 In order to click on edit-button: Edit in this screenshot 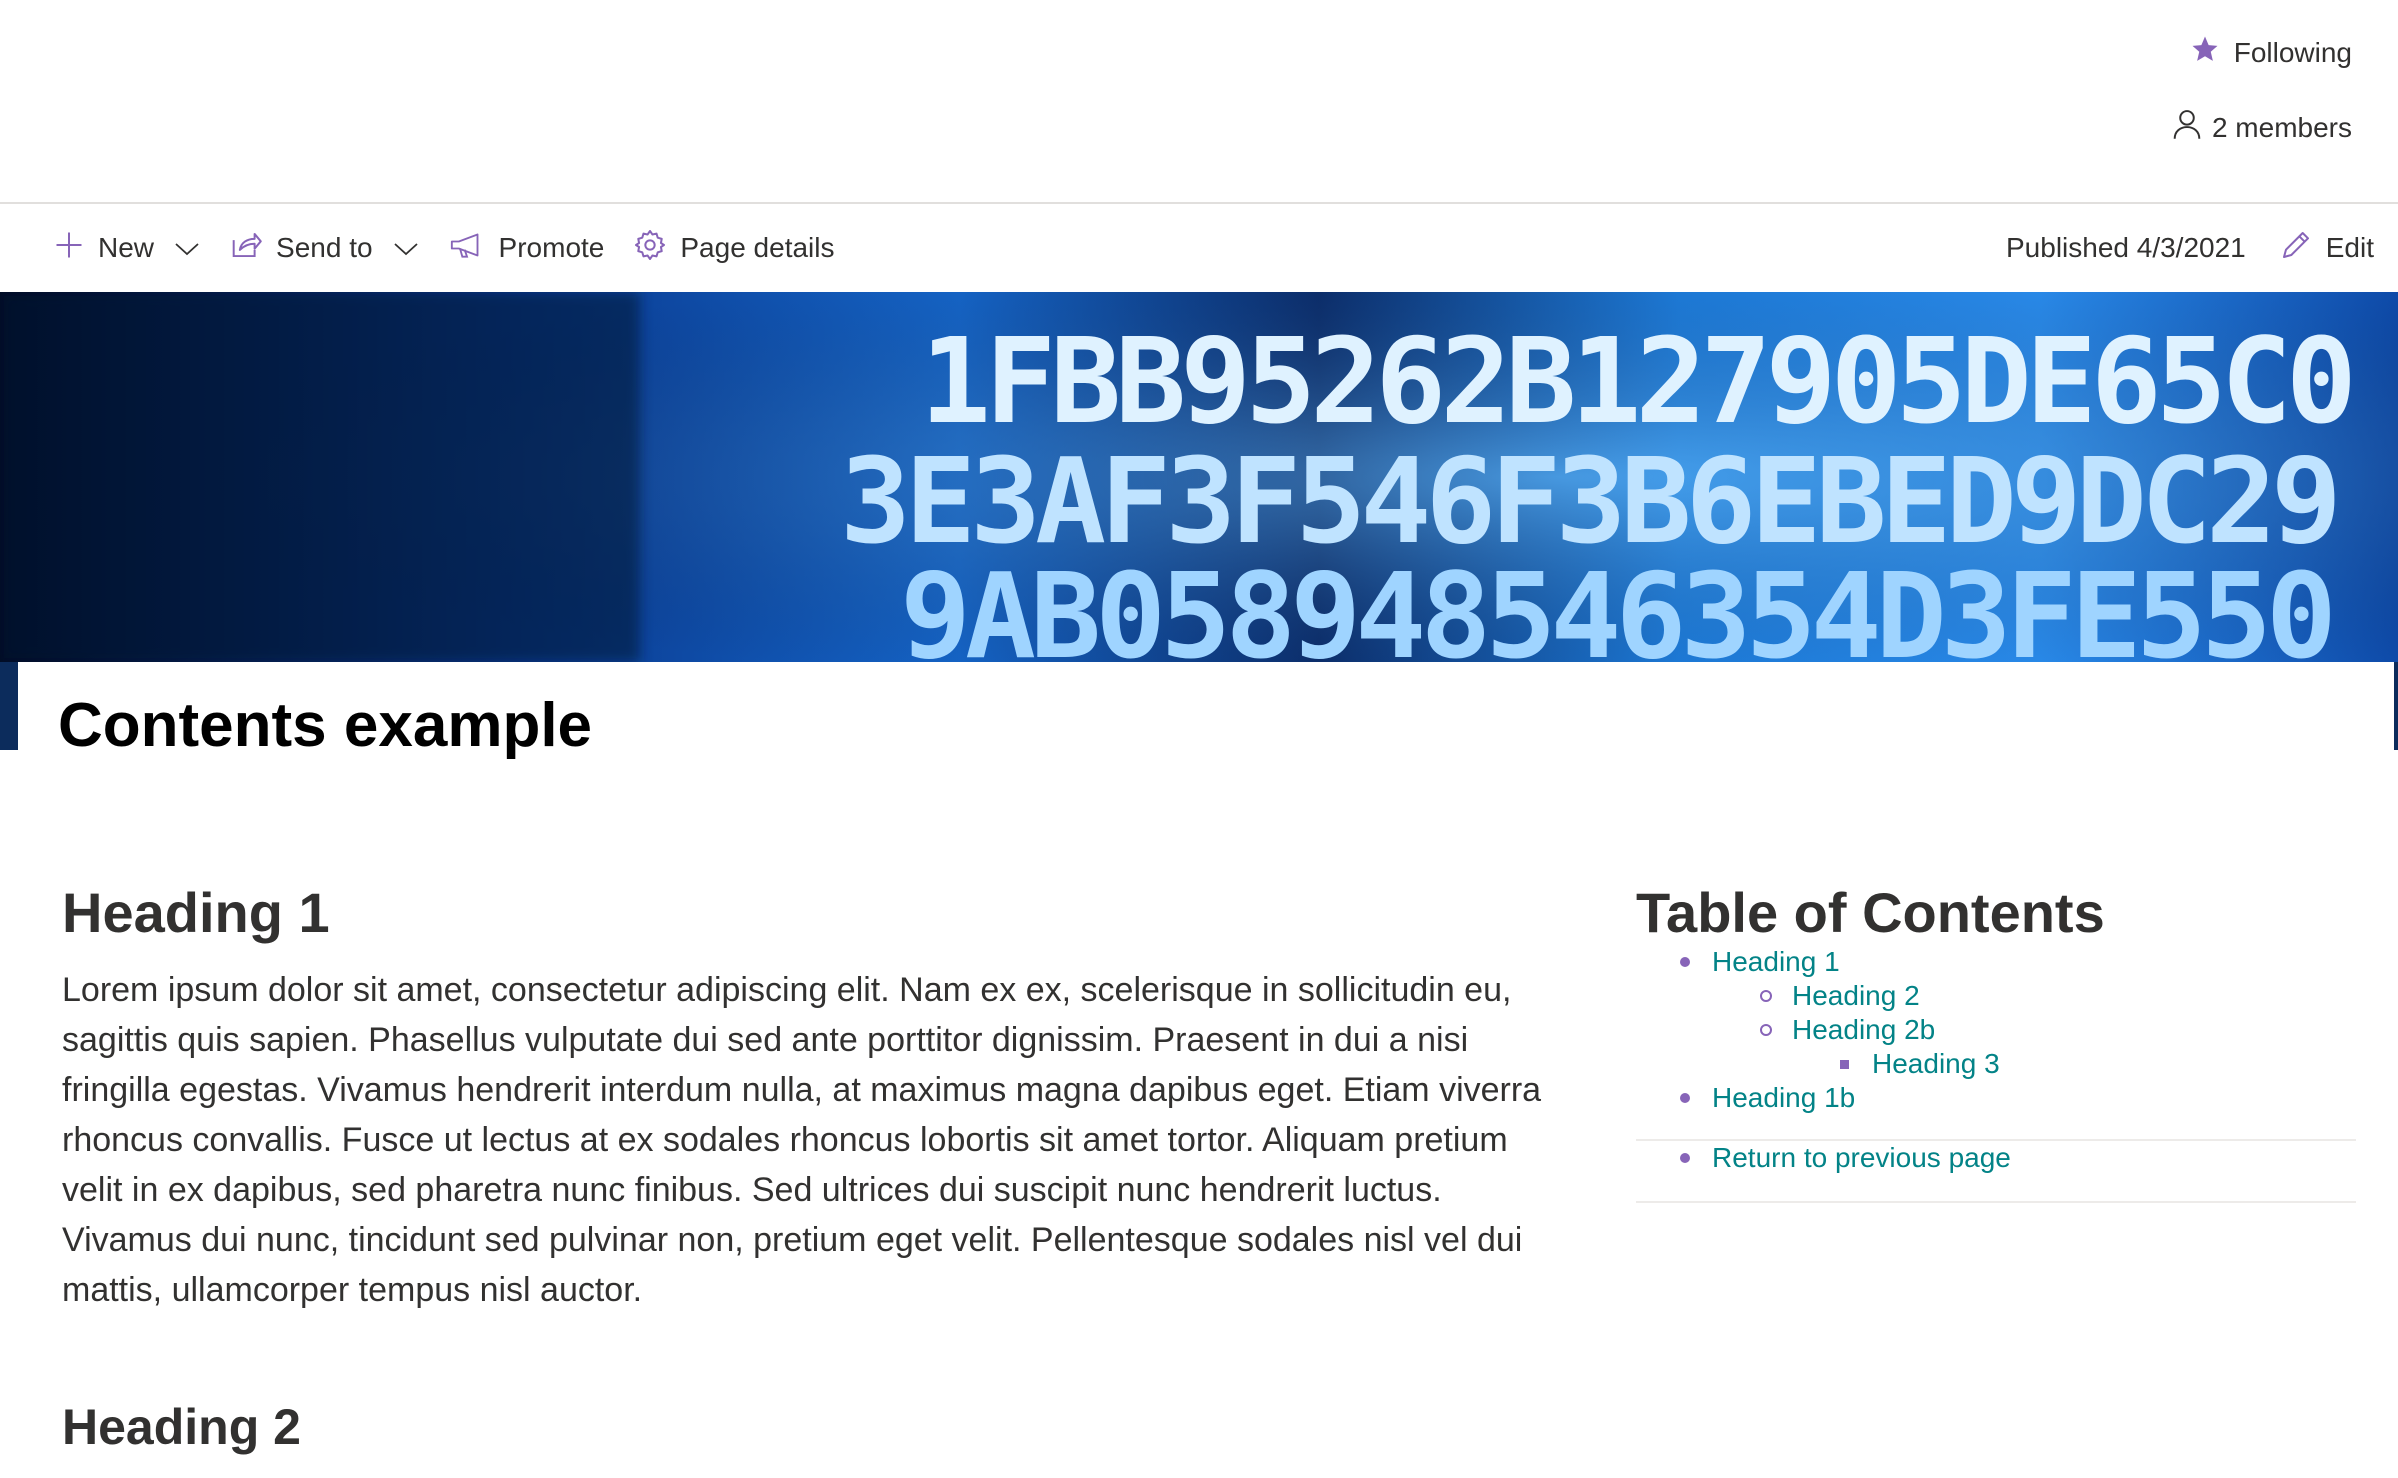, I will do `click(2327, 248)`.